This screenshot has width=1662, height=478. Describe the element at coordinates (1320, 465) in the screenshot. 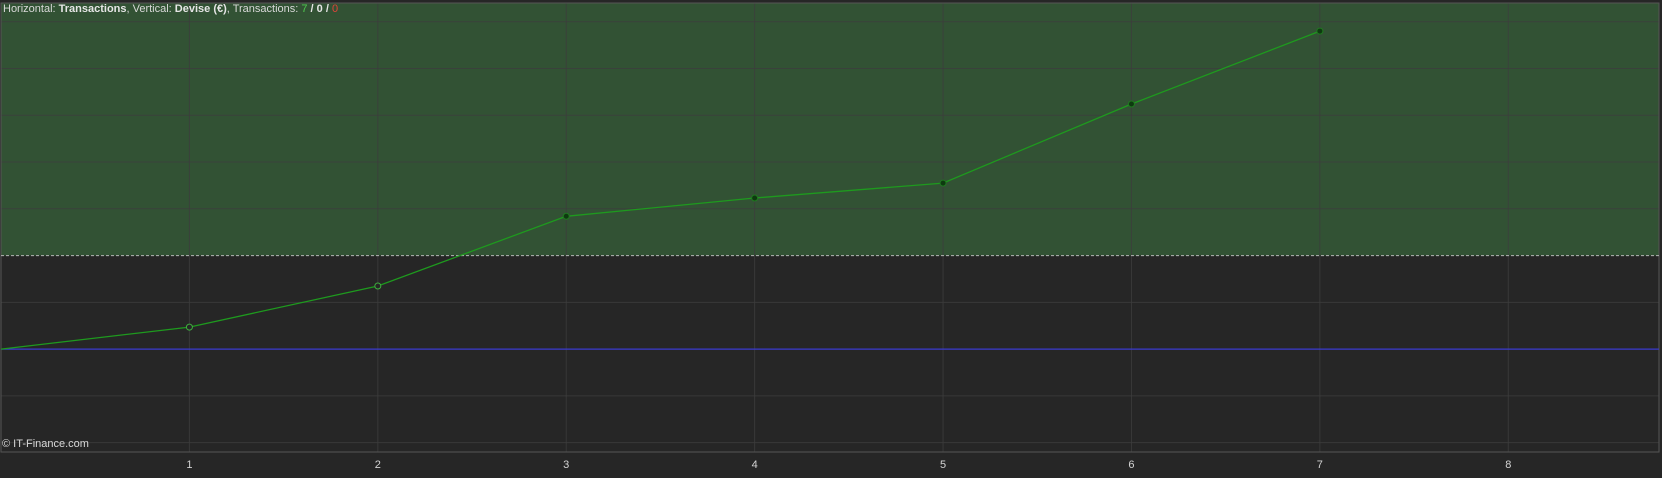

I see `x-tick-label: 7` at that location.